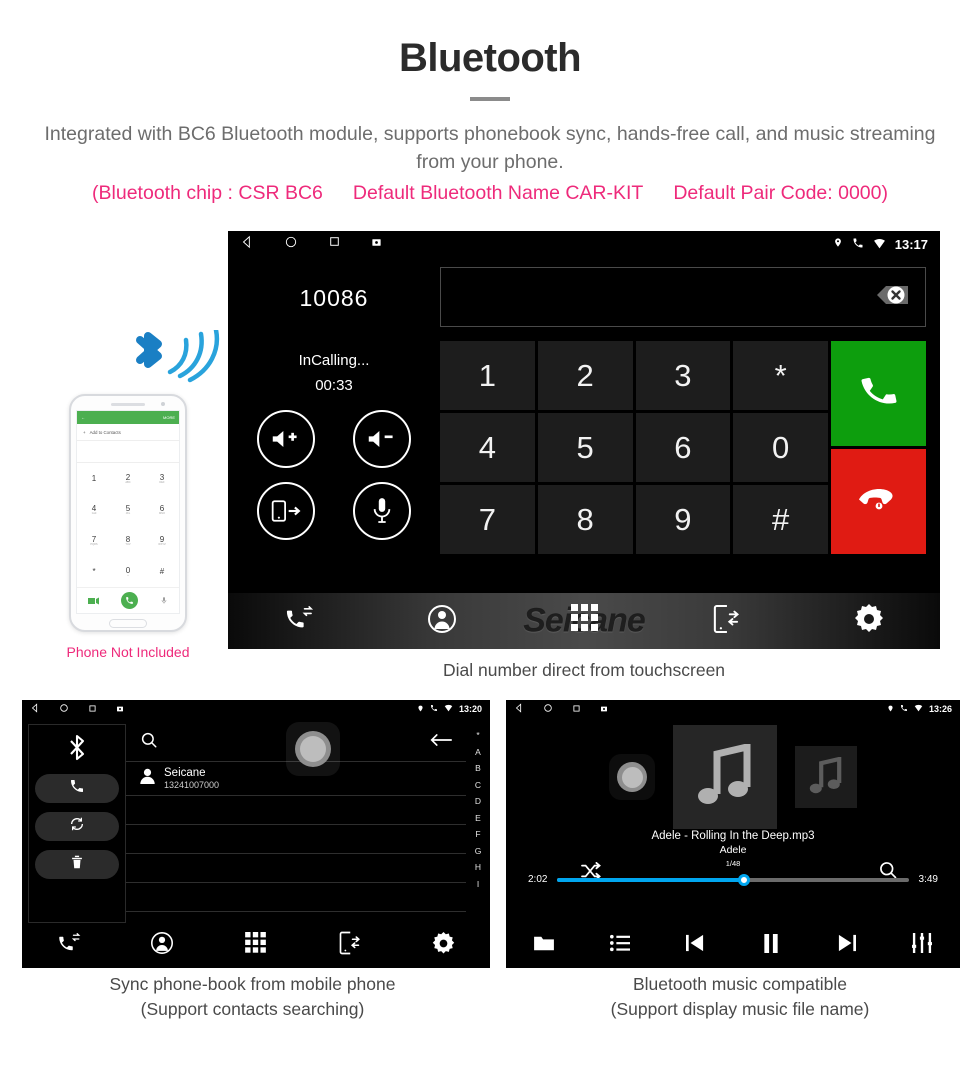 The image size is (980, 1086). What do you see at coordinates (478, 752) in the screenshot?
I see `alpha-entry: A` at bounding box center [478, 752].